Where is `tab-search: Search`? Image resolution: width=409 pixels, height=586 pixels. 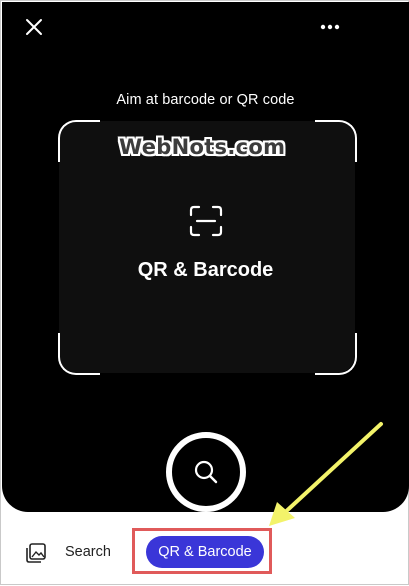
tab-search: Search is located at coordinates (88, 552).